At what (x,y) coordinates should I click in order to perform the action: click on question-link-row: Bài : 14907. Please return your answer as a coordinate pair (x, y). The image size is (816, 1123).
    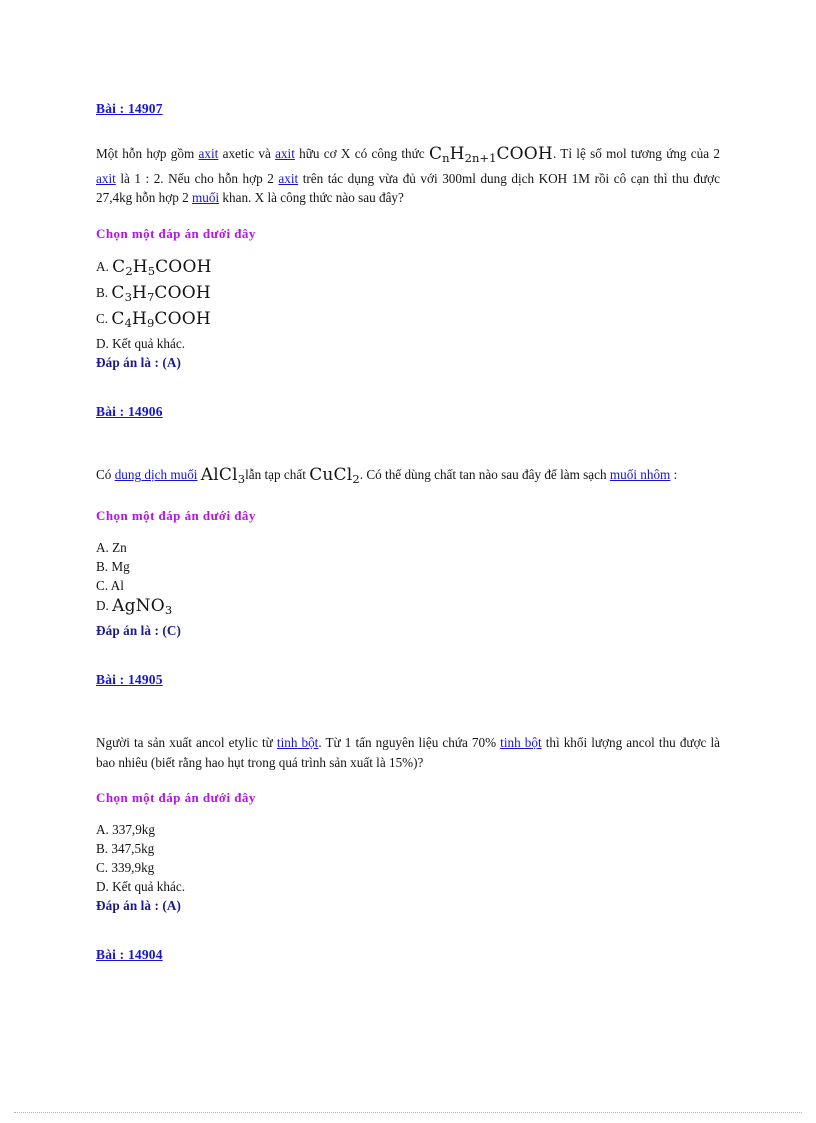
    Looking at the image, I should click on (408, 109).